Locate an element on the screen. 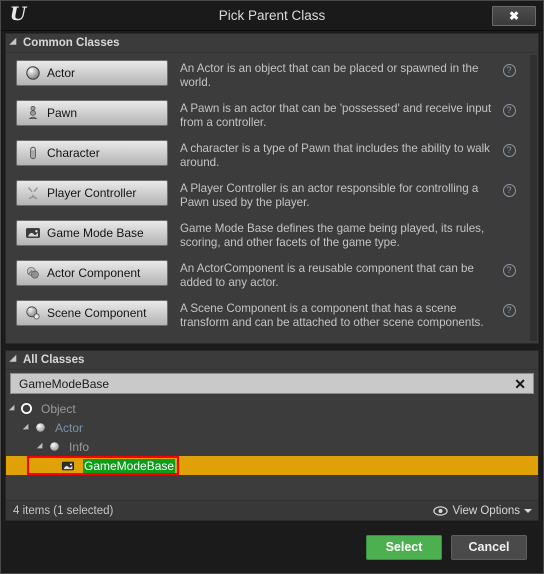 Image resolution: width=544 pixels, height=574 pixels. cancel-button-label: Cancel is located at coordinates (489, 547).